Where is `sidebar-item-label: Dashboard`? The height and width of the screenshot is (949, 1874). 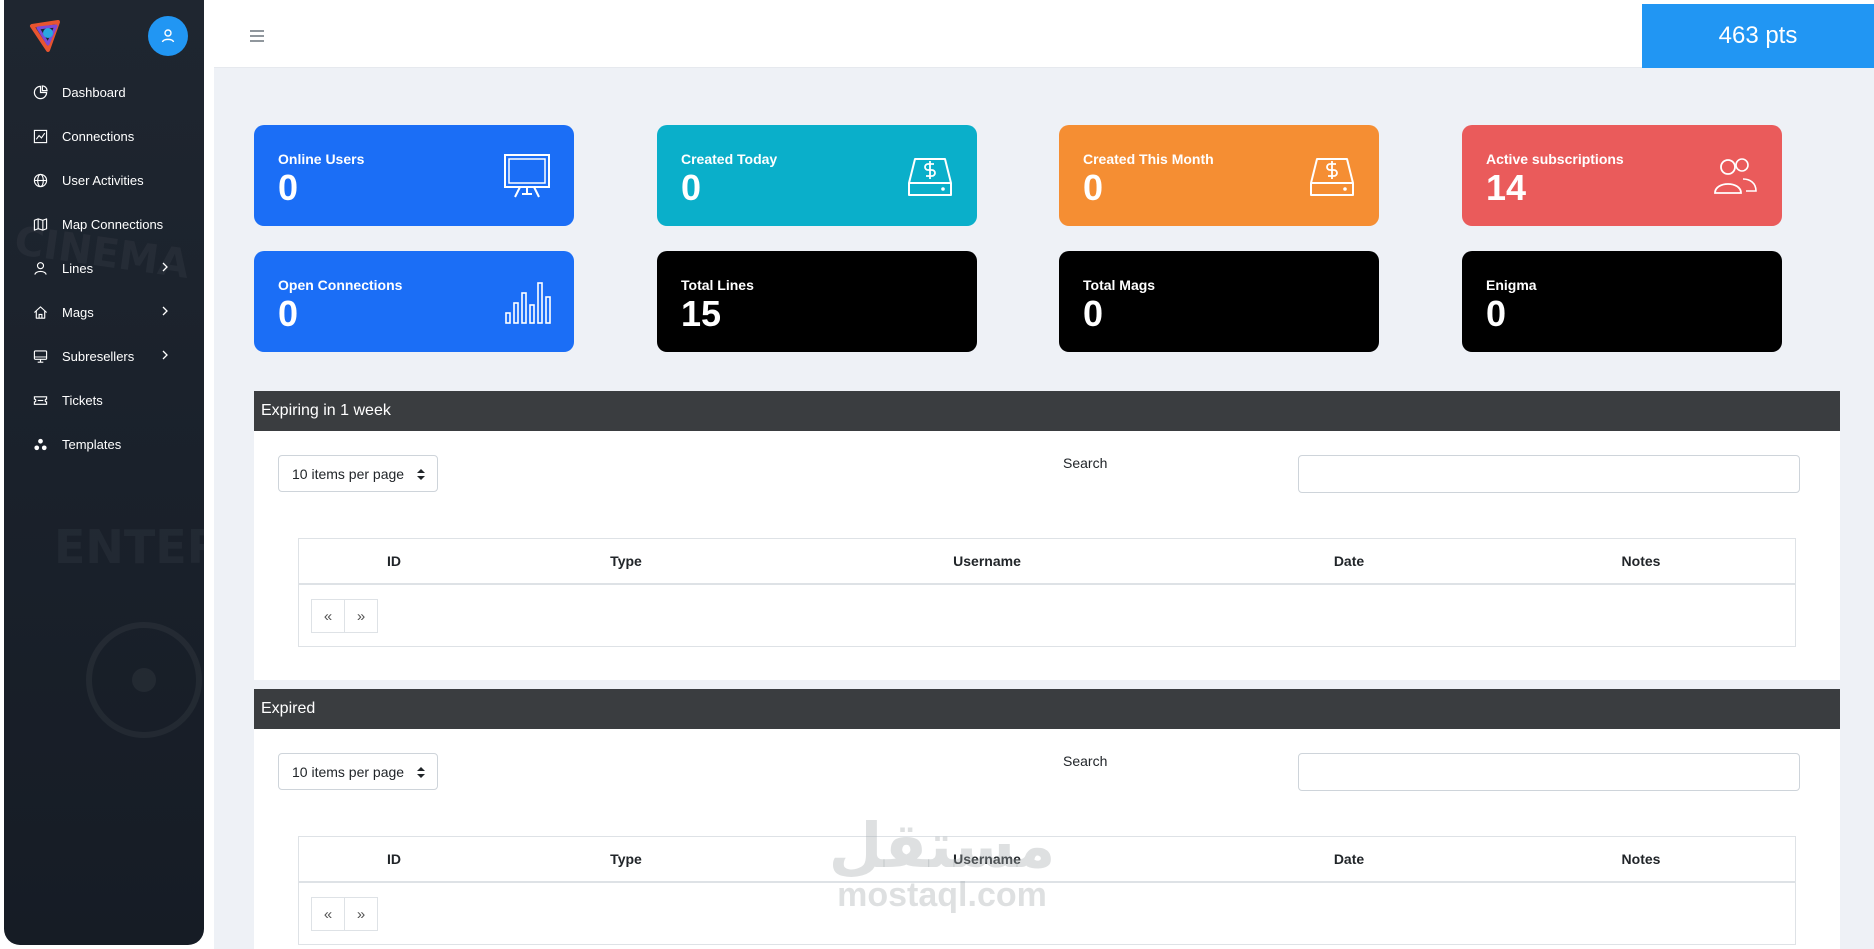 sidebar-item-label: Dashboard is located at coordinates (94, 92).